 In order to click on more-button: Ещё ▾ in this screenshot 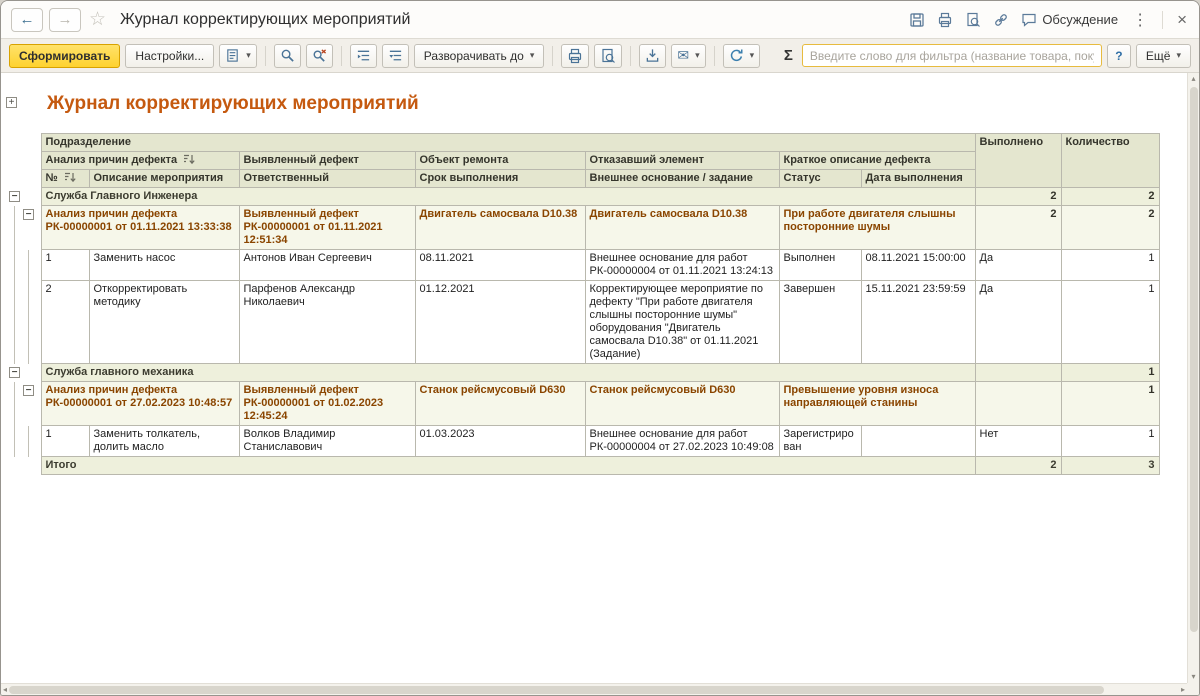, I will do `click(1163, 55)`.